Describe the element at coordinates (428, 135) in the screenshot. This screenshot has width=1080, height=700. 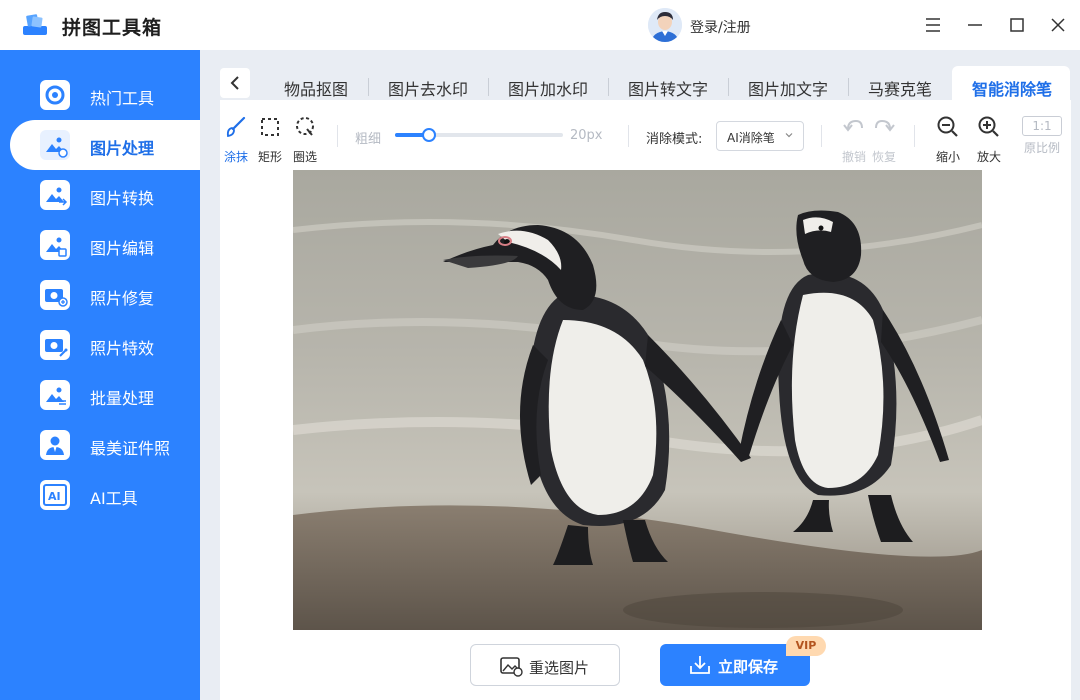
I see `slider-handle` at that location.